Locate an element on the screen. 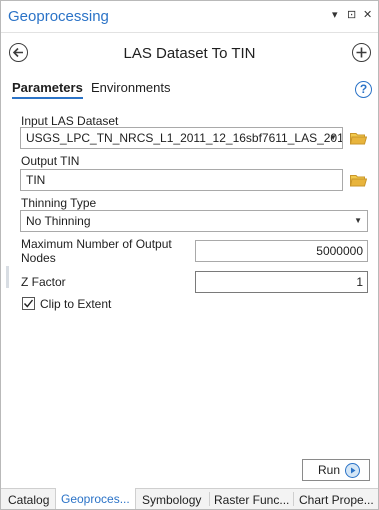 This screenshot has height=510, width=379. thinning-type-value: No Thinning is located at coordinates (58, 221).